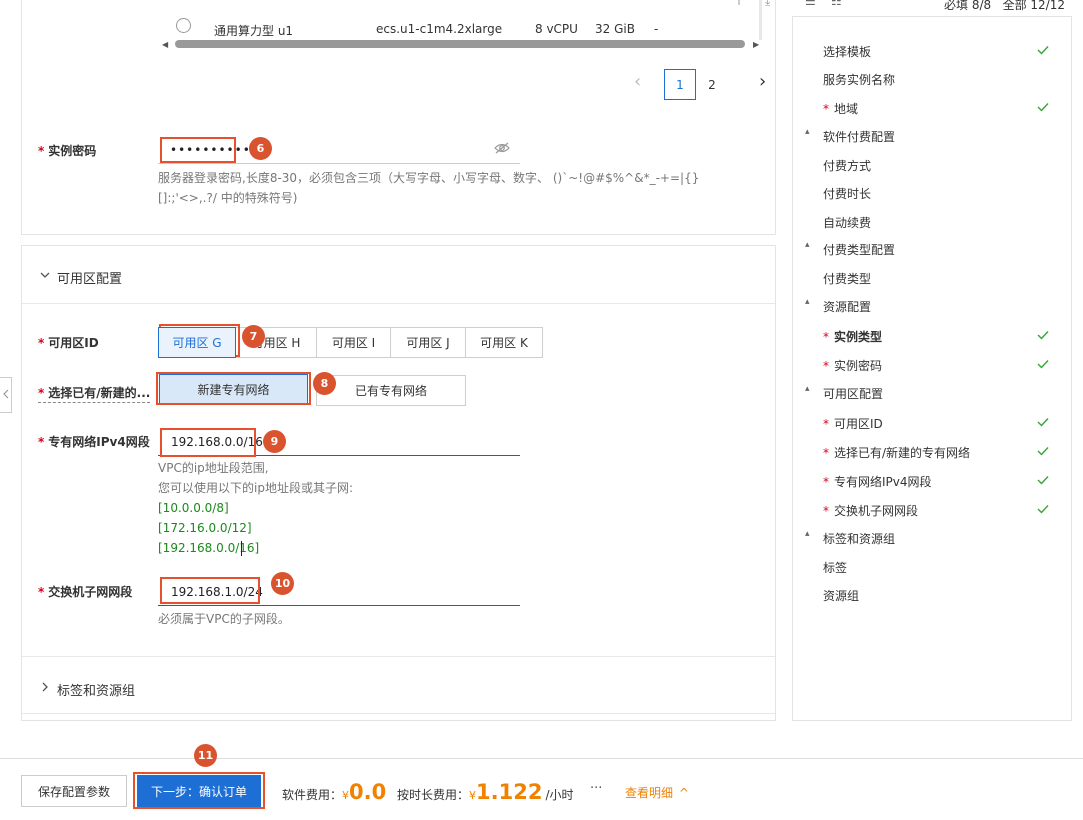  I want to click on nav-item: 资源组, so click(932, 595).